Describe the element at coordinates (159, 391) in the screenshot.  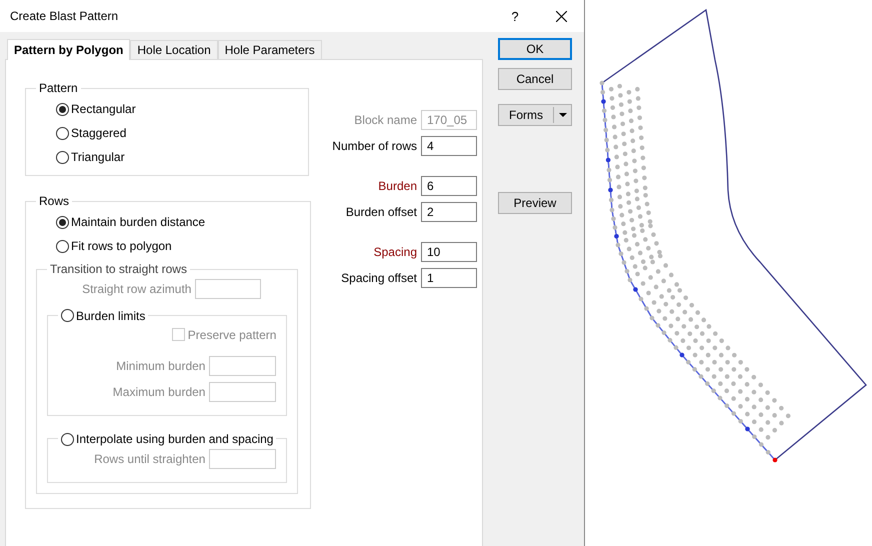
I see `field-label: Maximum burden` at that location.